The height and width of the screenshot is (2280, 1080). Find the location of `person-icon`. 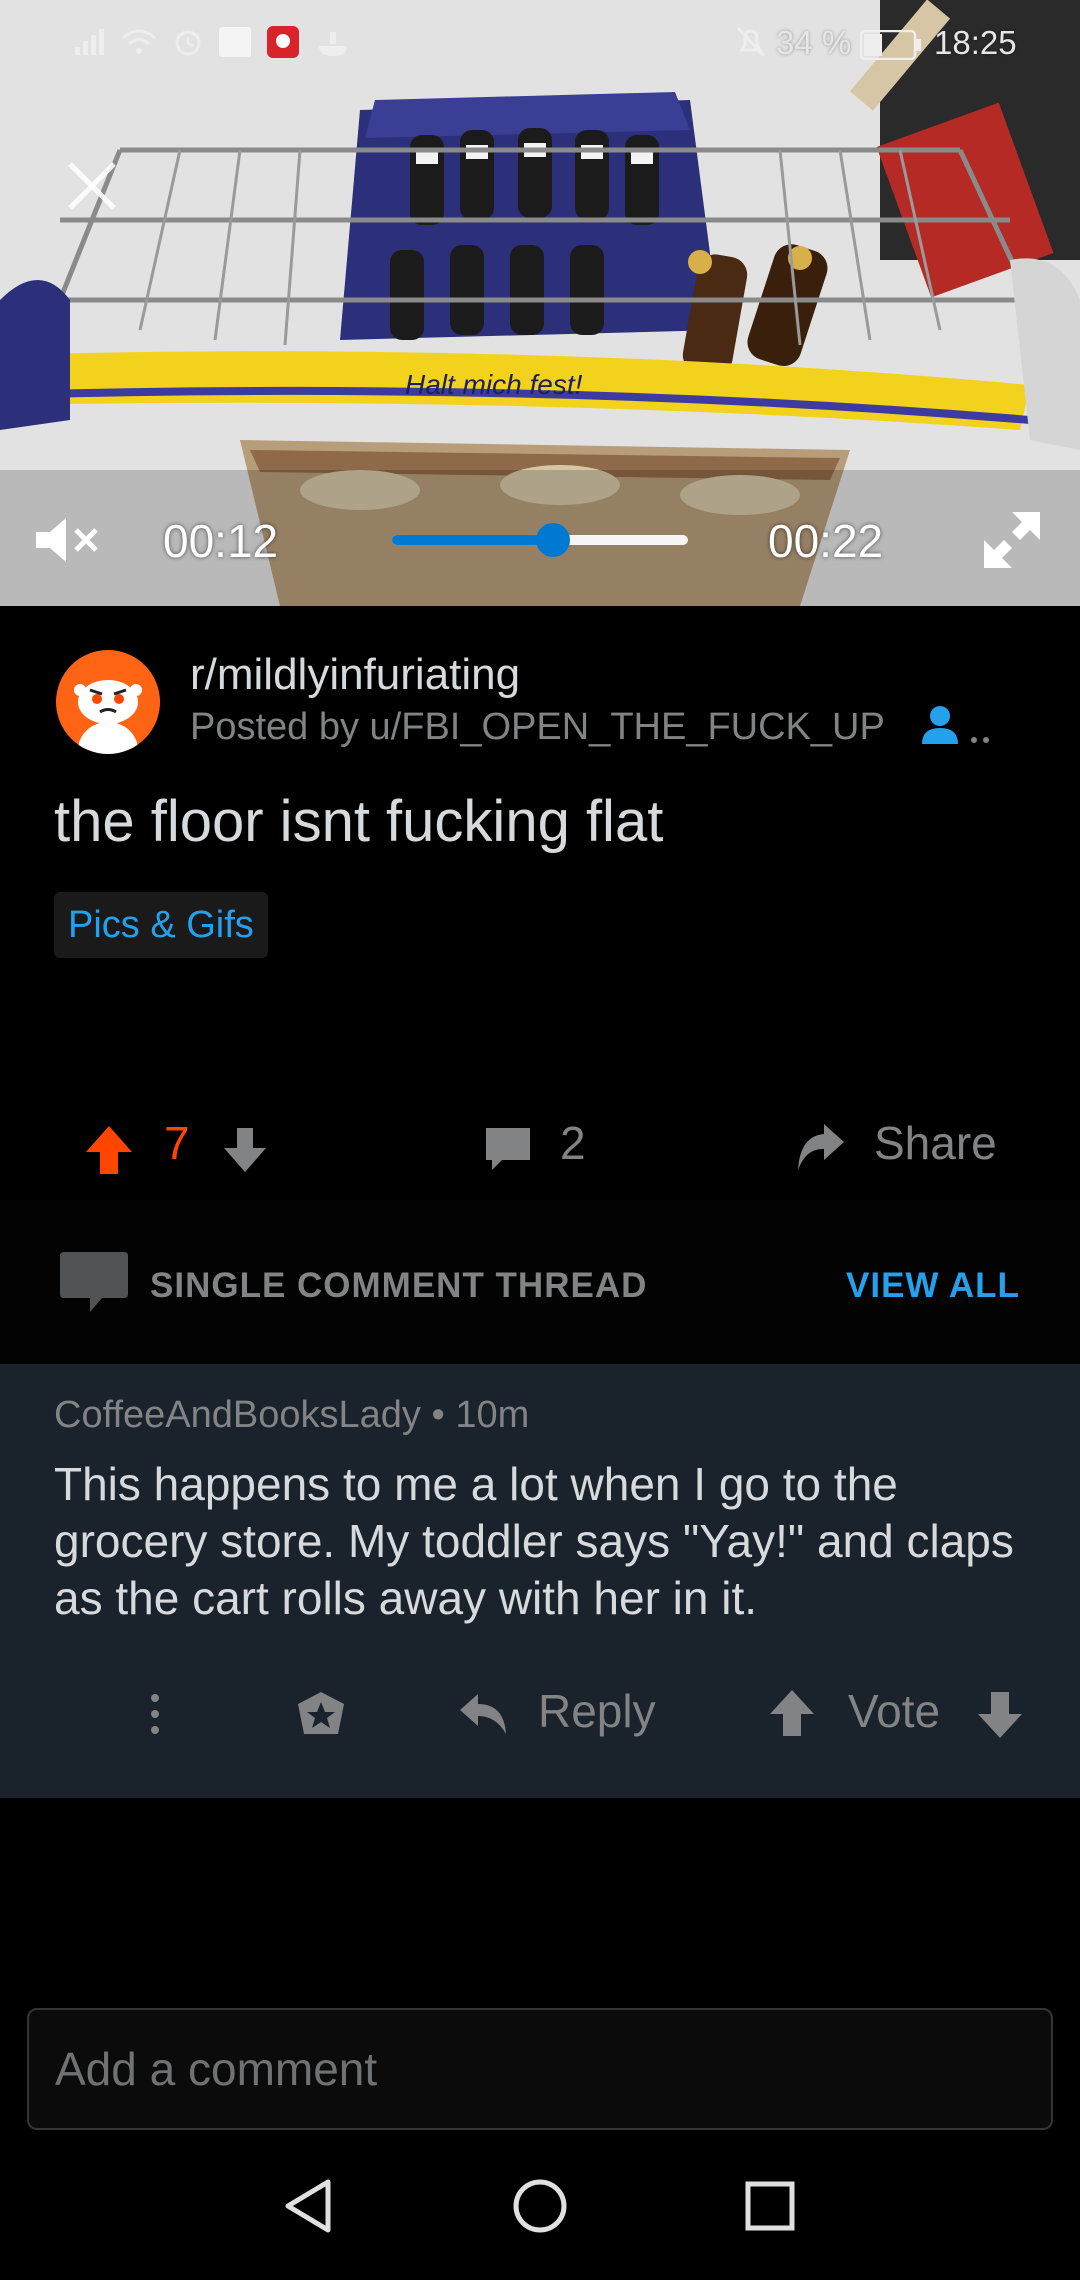

person-icon is located at coordinates (956, 727).